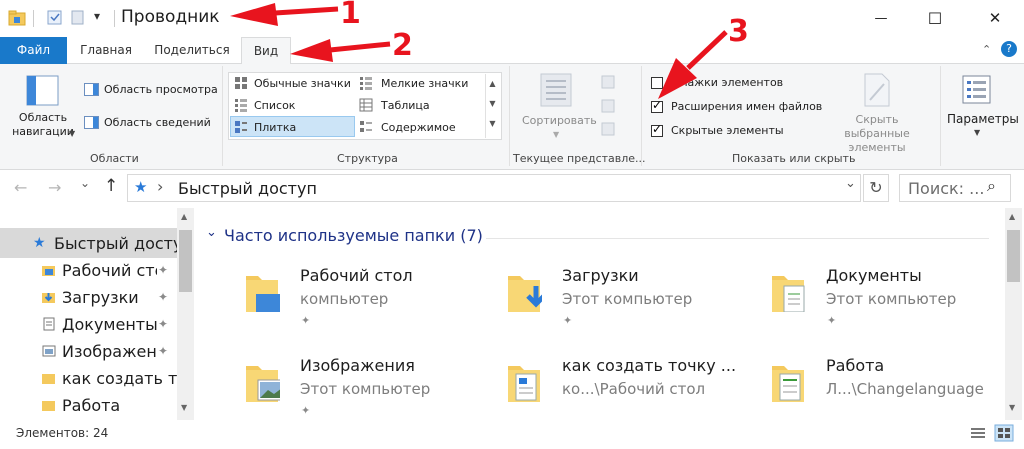 Image resolution: width=1024 pixels, height=449 pixels. I want to click on options-button: Параметры, so click(983, 119).